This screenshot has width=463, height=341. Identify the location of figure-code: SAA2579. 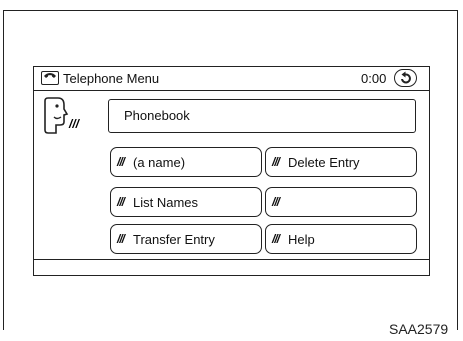
(419, 329).